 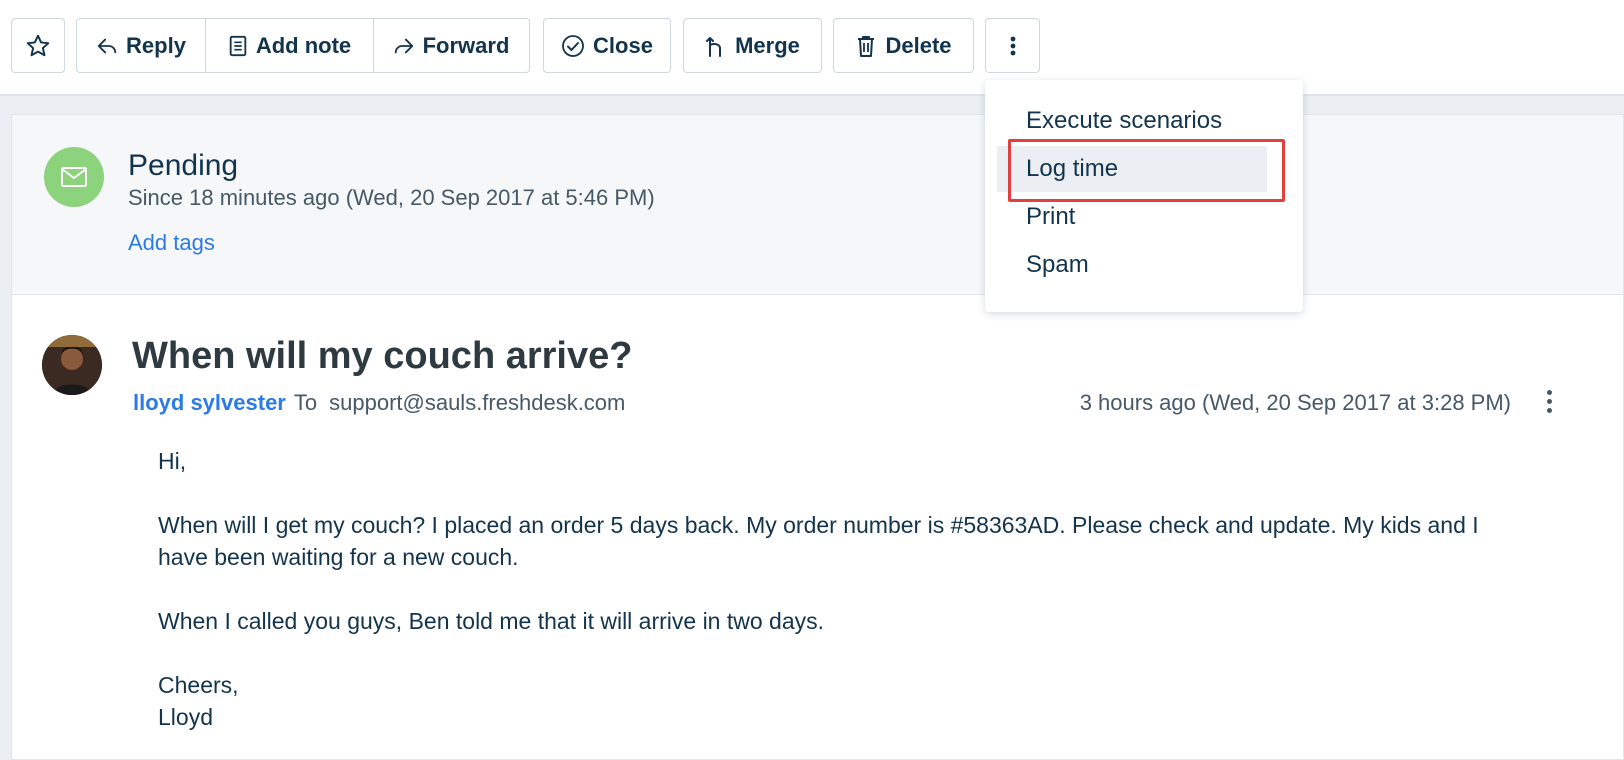 I want to click on forward-button: Forward, so click(x=451, y=45).